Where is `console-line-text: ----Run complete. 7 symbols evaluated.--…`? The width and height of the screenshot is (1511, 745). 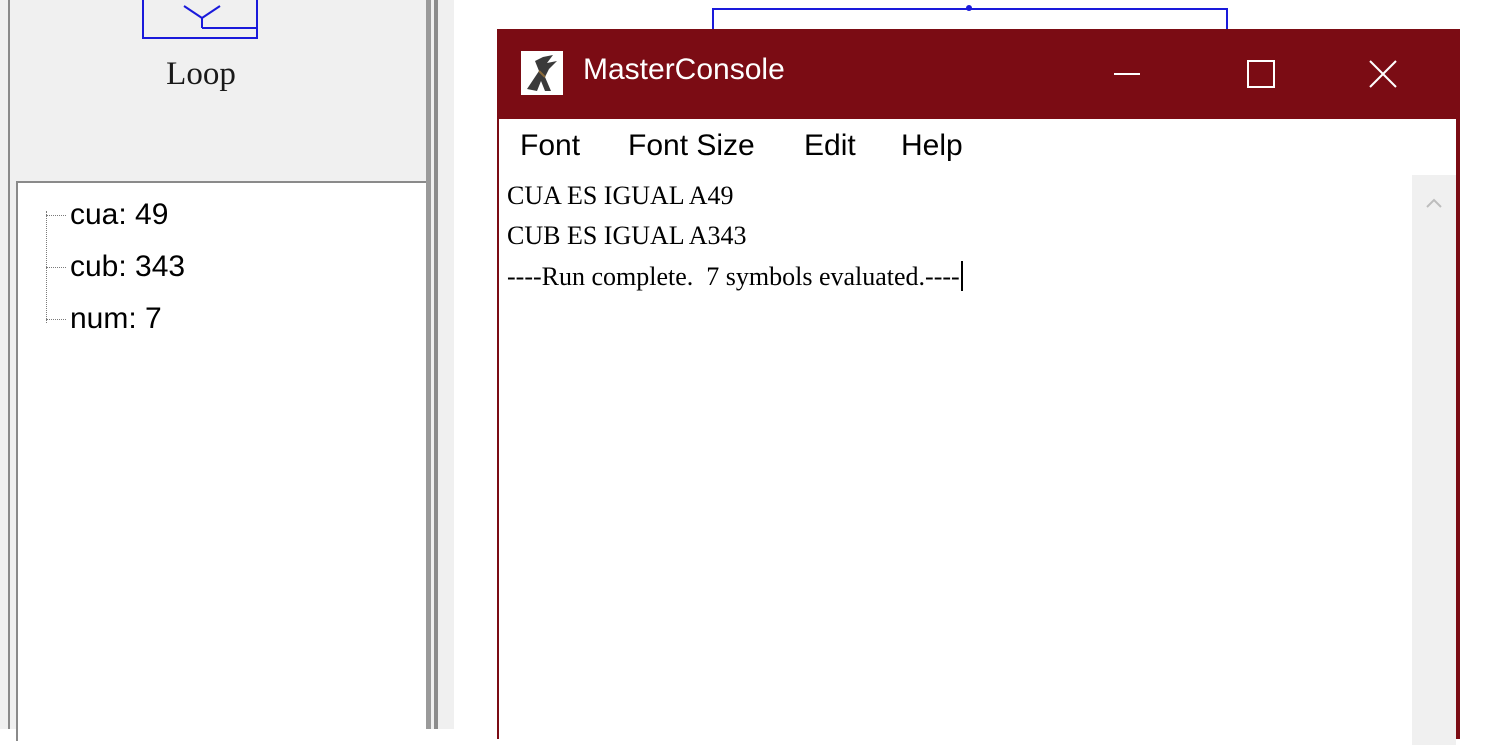
console-line-text: ----Run complete. 7 symbols evaluated.--… is located at coordinates (733, 276).